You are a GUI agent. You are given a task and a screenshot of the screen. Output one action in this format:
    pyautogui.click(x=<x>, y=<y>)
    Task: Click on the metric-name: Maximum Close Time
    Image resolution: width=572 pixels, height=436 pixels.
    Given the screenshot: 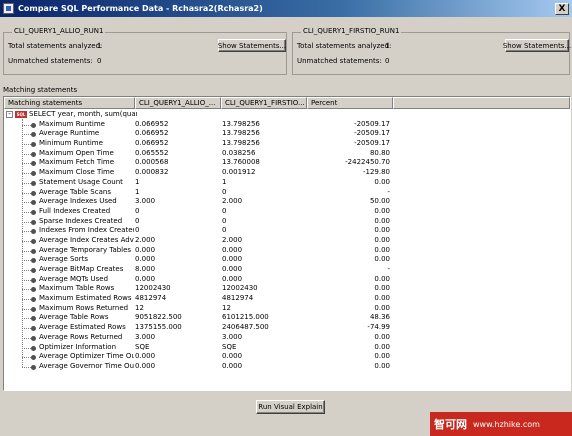 What is the action you would take?
    pyautogui.click(x=77, y=172)
    